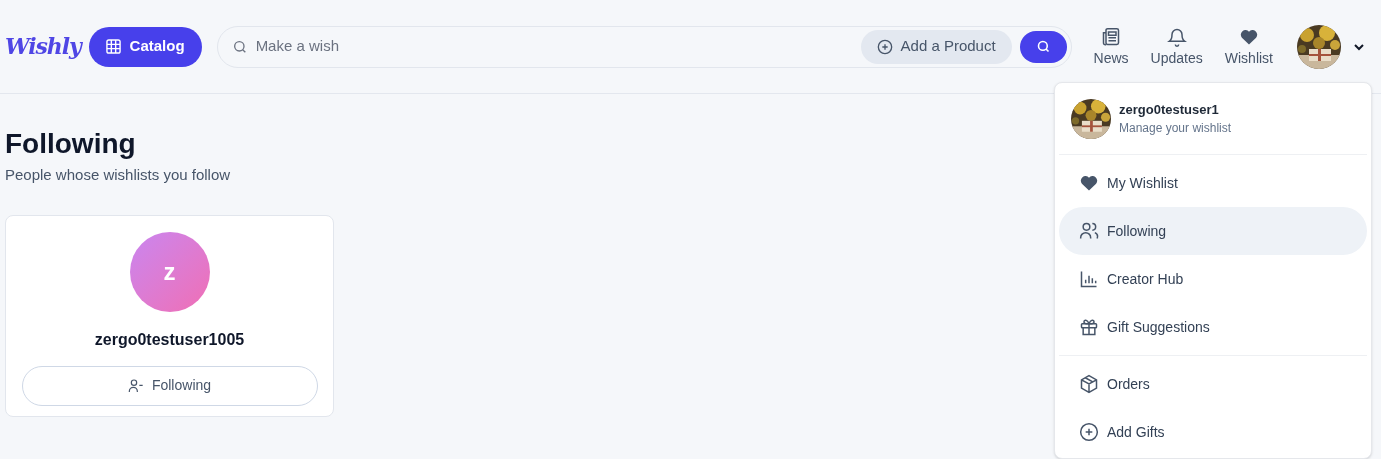 The width and height of the screenshot is (1381, 459). I want to click on add-product-button: Add a Product, so click(936, 46).